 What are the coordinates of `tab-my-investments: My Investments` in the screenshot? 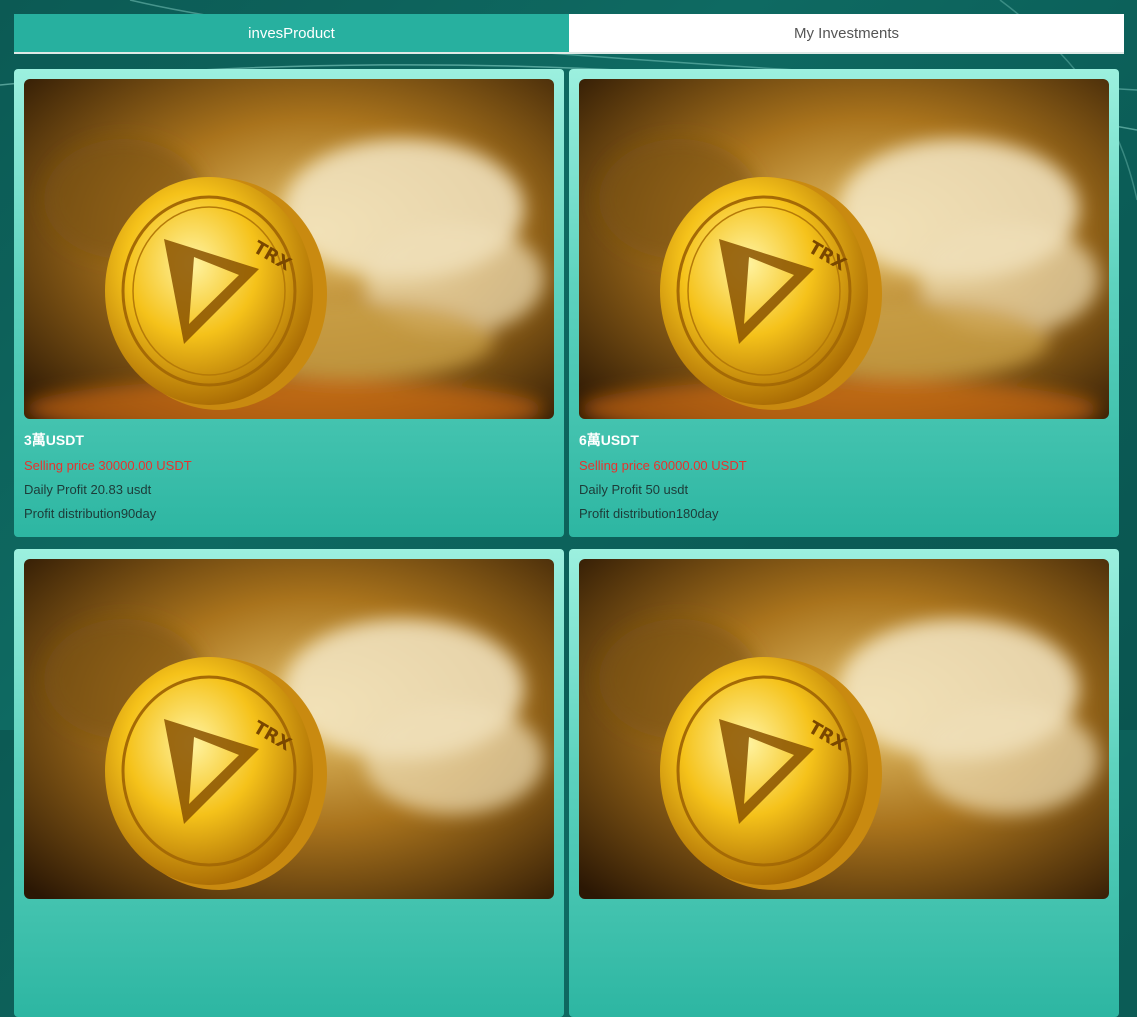 It's located at (846, 33).